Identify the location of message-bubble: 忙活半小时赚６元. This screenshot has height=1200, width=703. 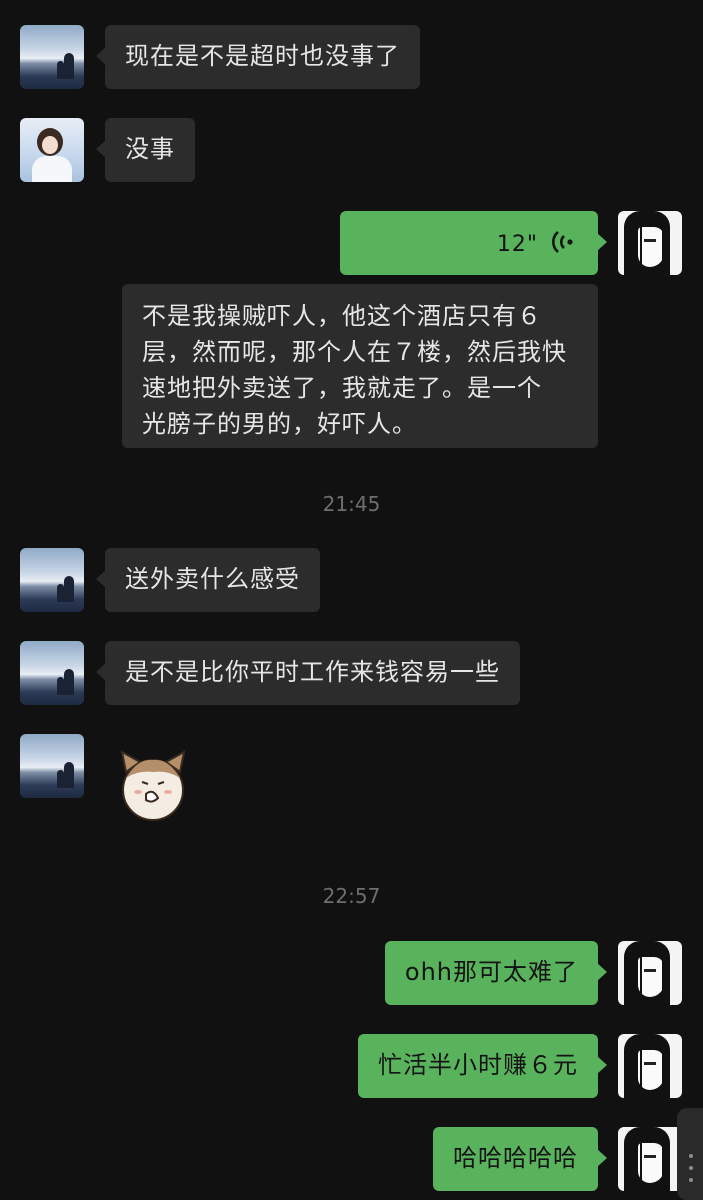
(482, 1066).